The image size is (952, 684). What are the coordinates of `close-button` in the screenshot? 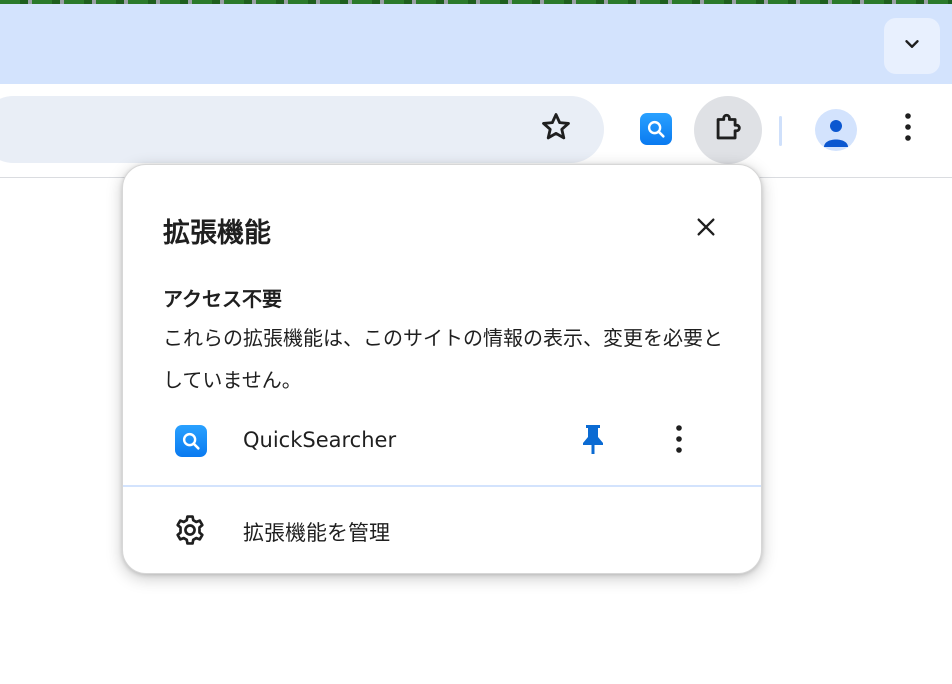 It's located at (706, 229).